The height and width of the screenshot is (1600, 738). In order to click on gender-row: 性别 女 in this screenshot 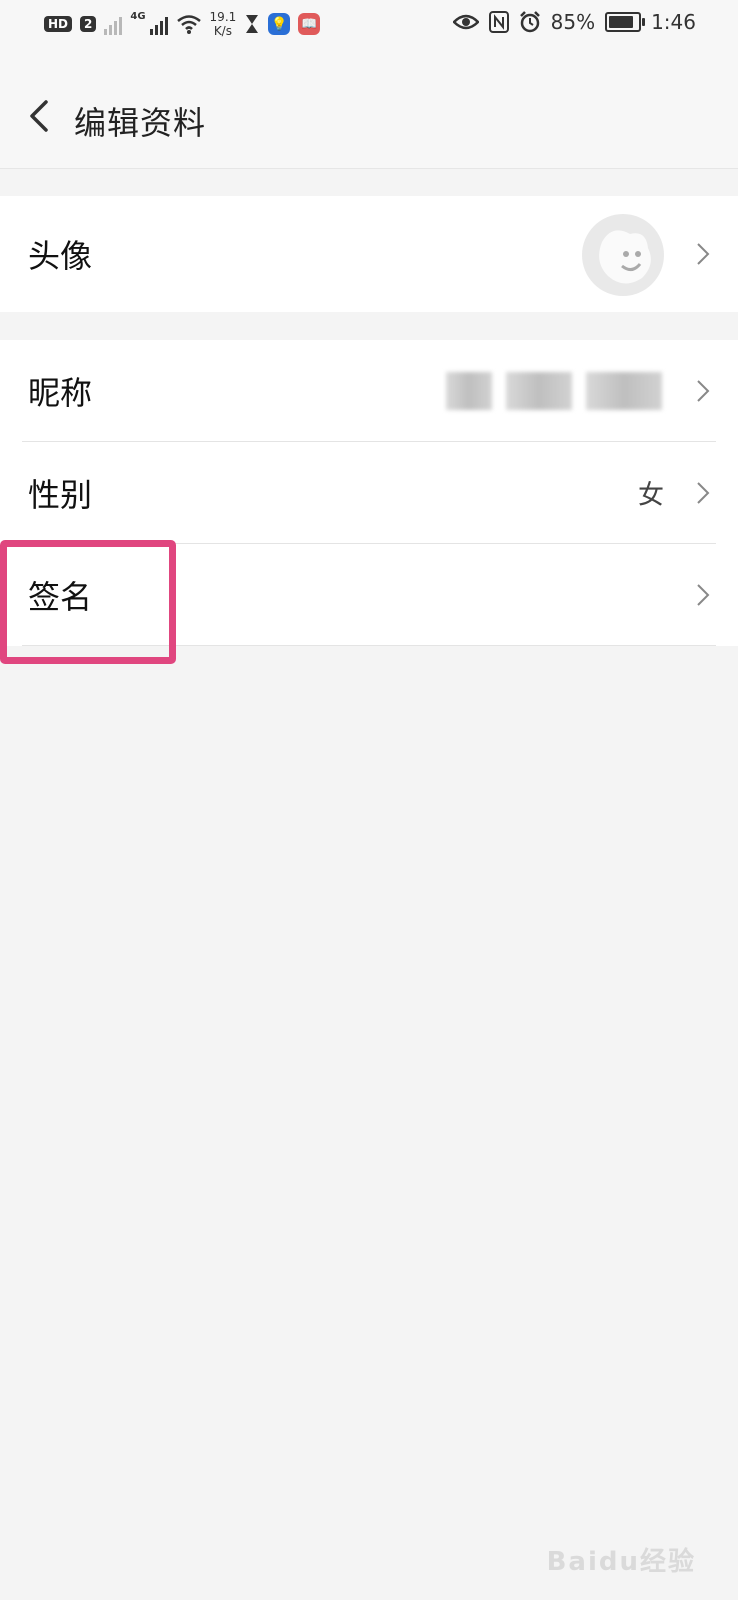, I will do `click(369, 493)`.